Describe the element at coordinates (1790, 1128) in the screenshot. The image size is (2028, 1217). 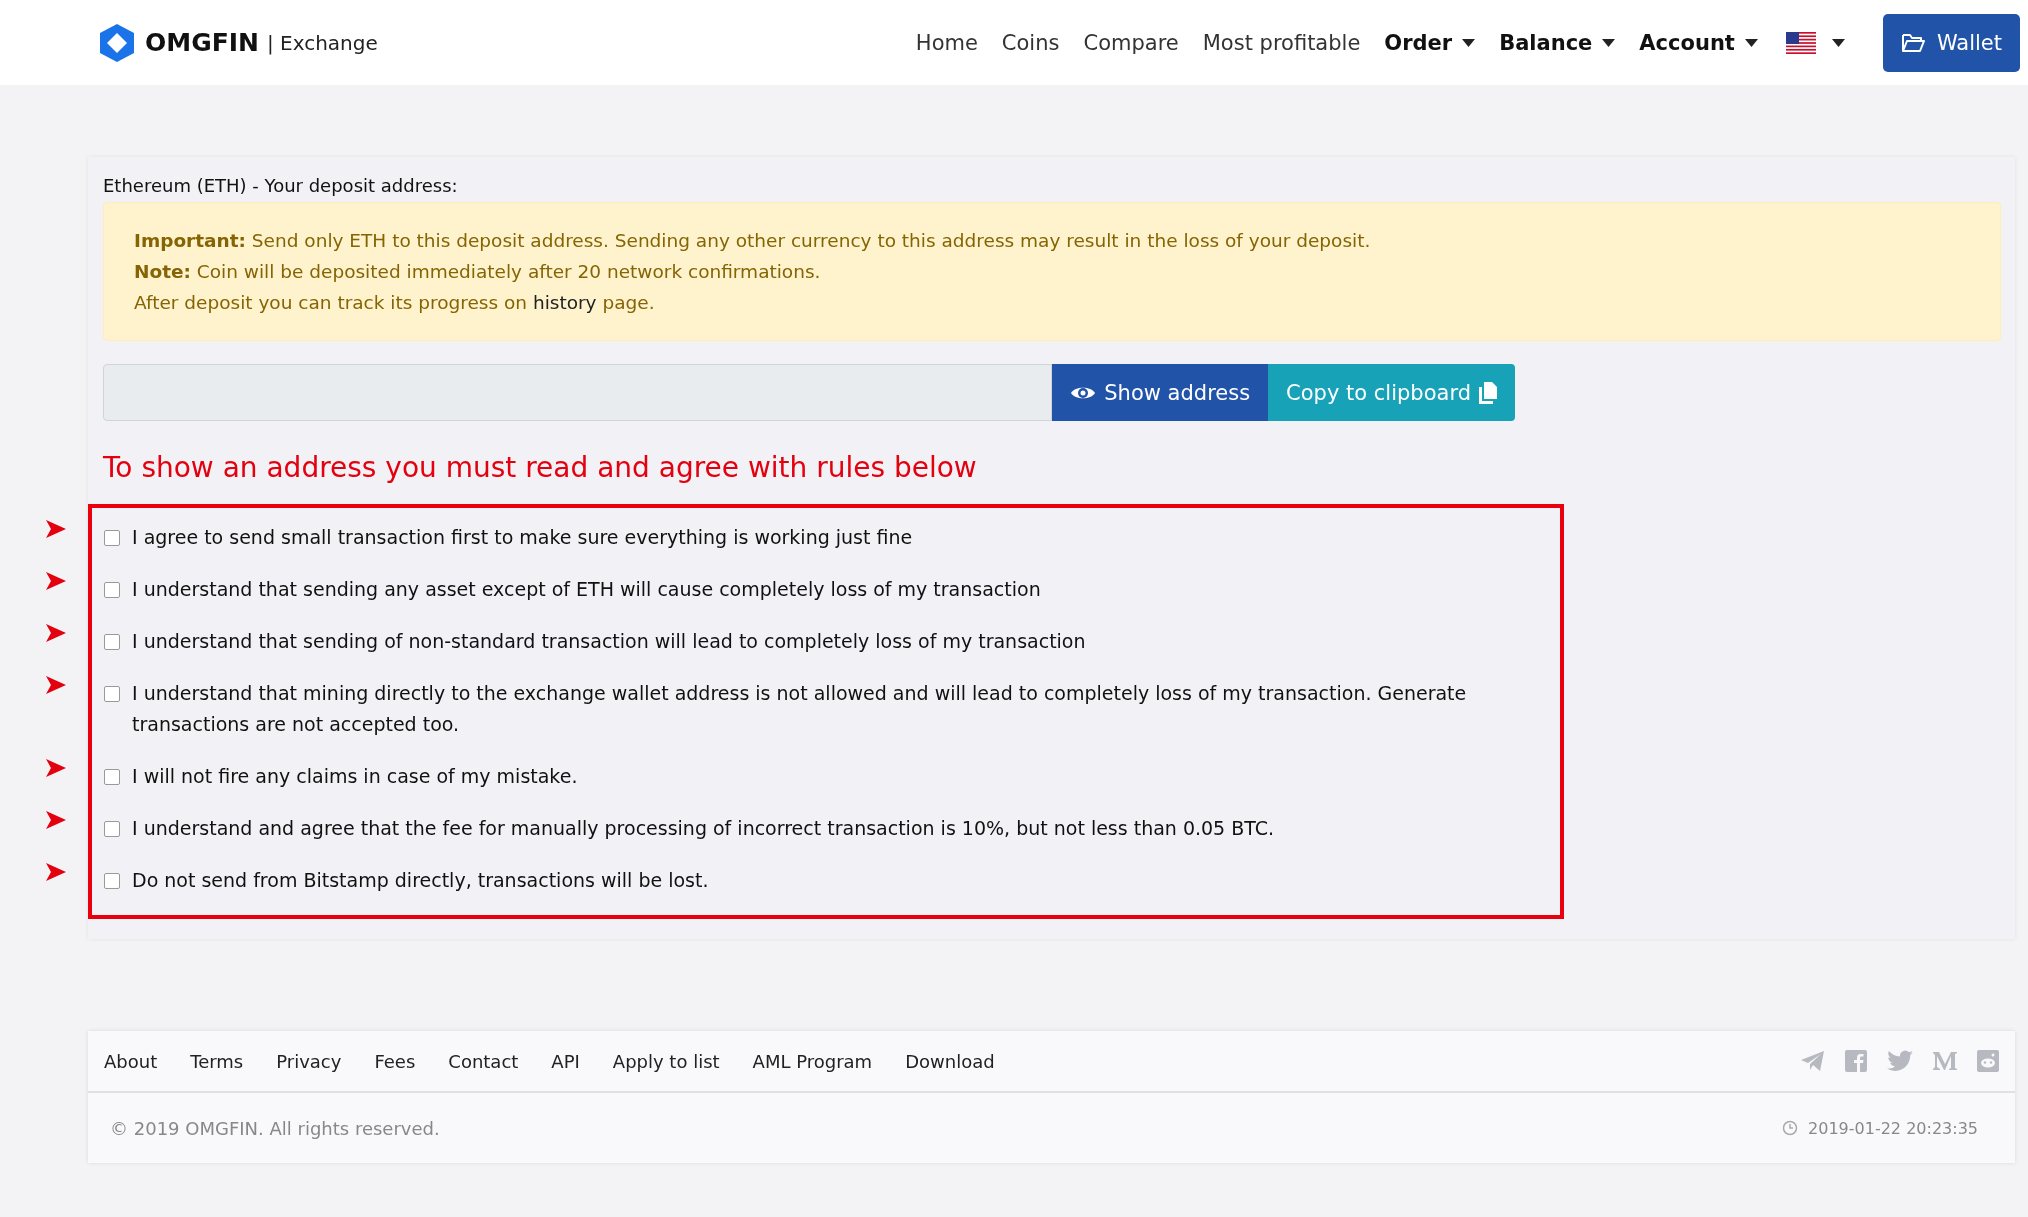
I see `clock-icon` at that location.